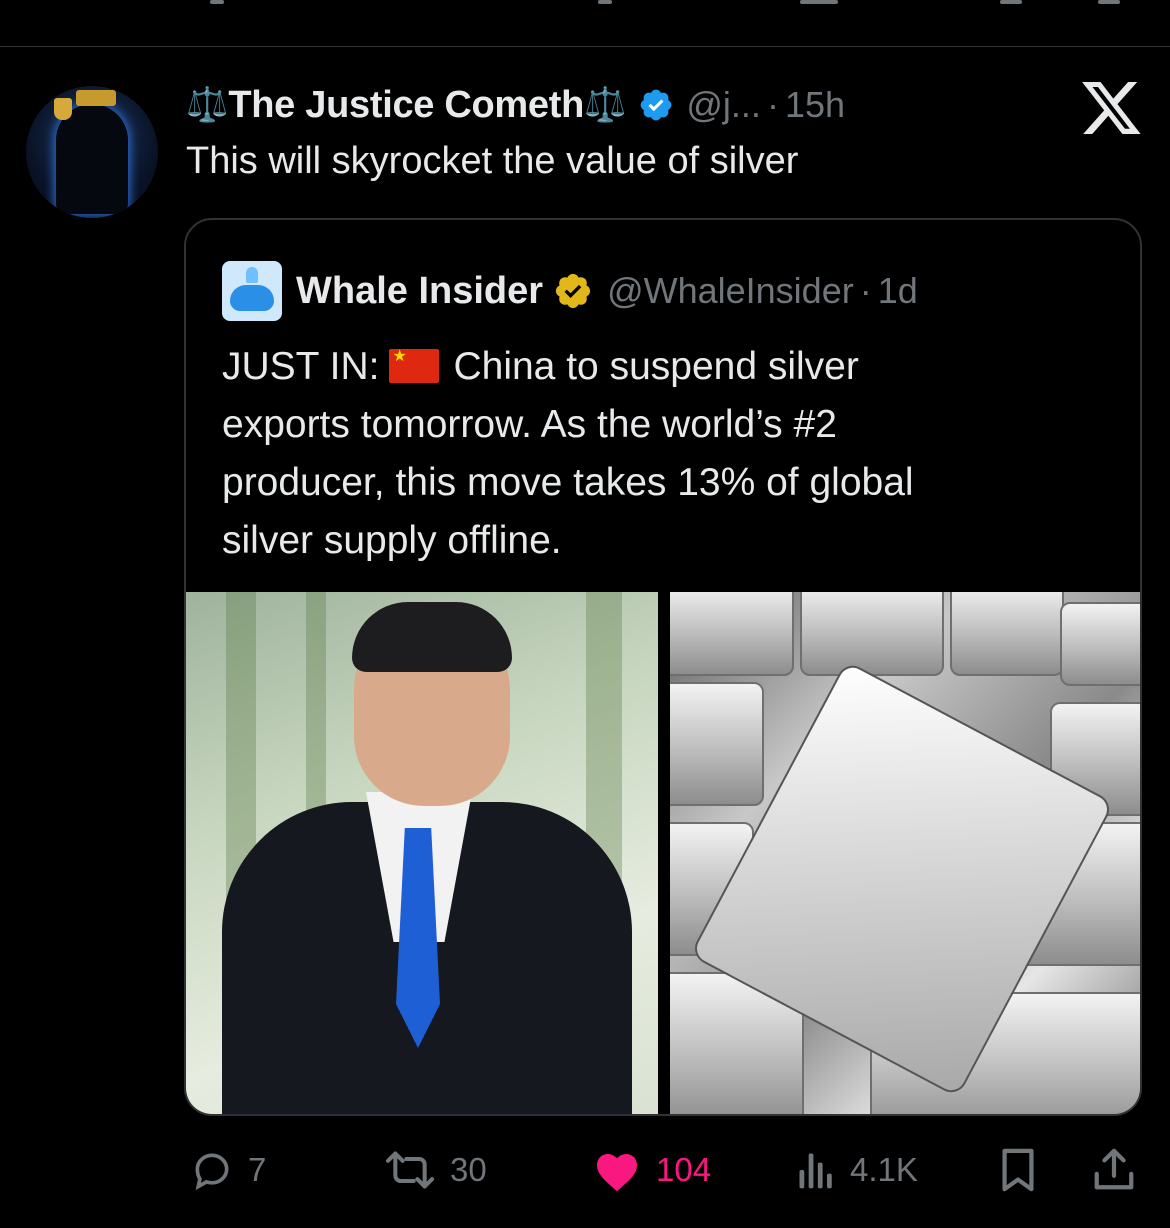 This screenshot has height=1228, width=1170. Describe the element at coordinates (656, 366) in the screenshot. I see `quote-text-suffix: China to suspend silver` at that location.